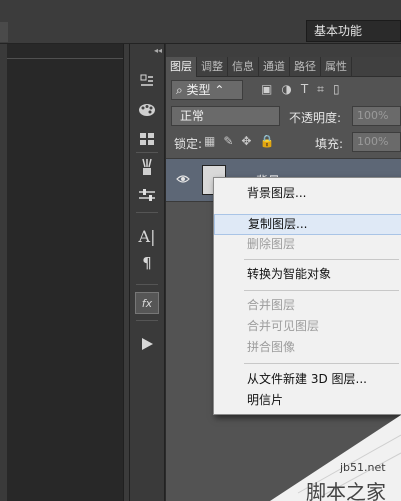 The image size is (401, 501). Describe the element at coordinates (147, 139) in the screenshot. I see `swatches-icon` at that location.